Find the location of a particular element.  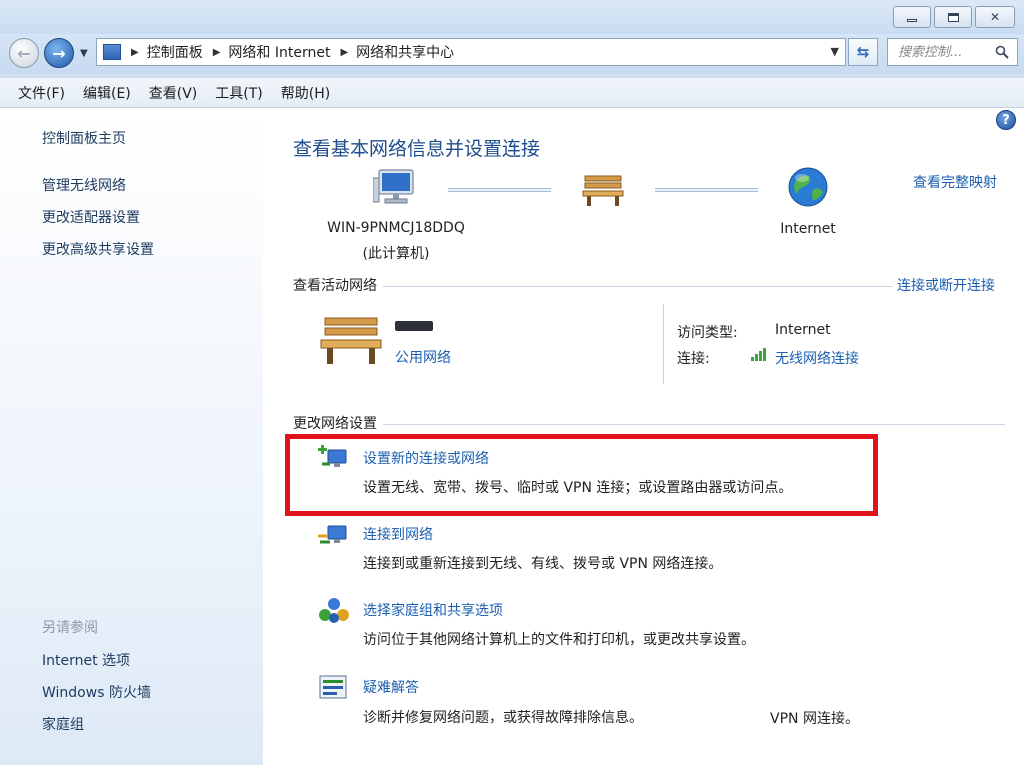

homegroup-sharing-link: 选择家庭组和共享选项 is located at coordinates (433, 610).